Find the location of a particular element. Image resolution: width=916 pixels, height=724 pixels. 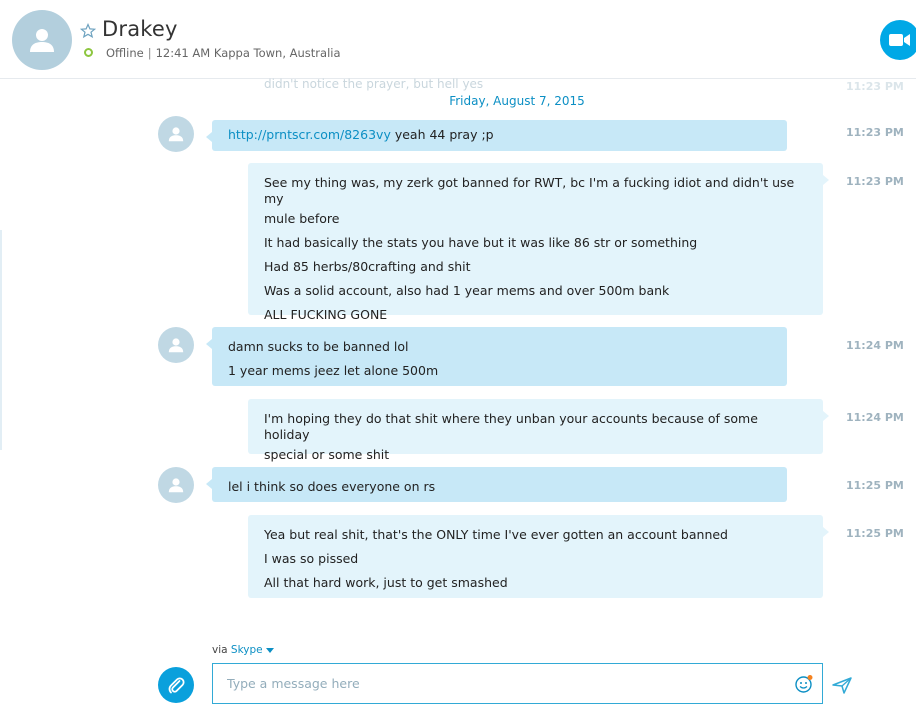

paperclip-icon is located at coordinates (176, 685).